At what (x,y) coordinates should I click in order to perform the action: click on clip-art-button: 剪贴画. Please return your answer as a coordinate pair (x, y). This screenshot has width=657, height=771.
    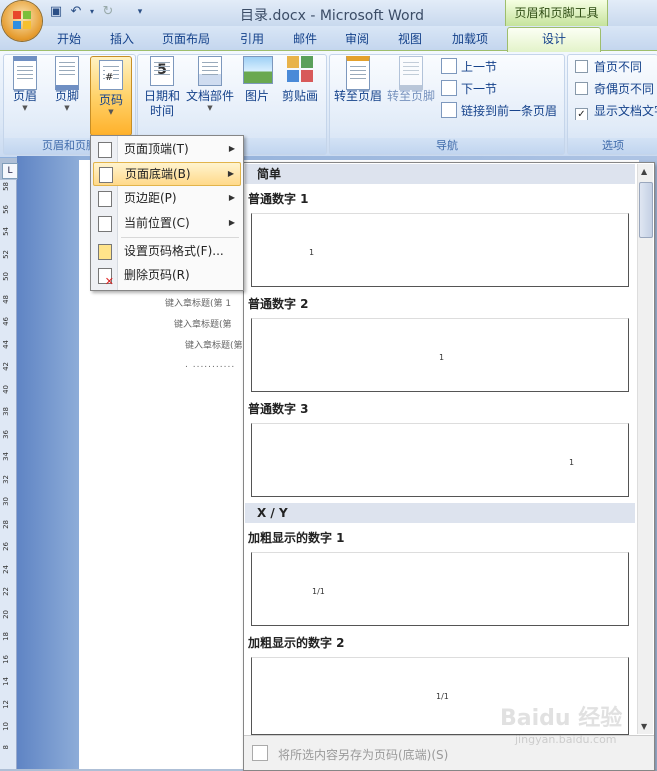
    Looking at the image, I should click on (300, 80).